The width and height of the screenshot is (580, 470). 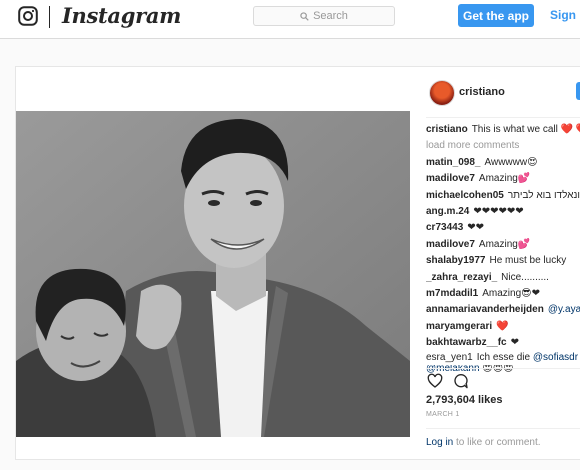 I want to click on comment-row: shalaby1977 He must be lucky, so click(x=503, y=261).